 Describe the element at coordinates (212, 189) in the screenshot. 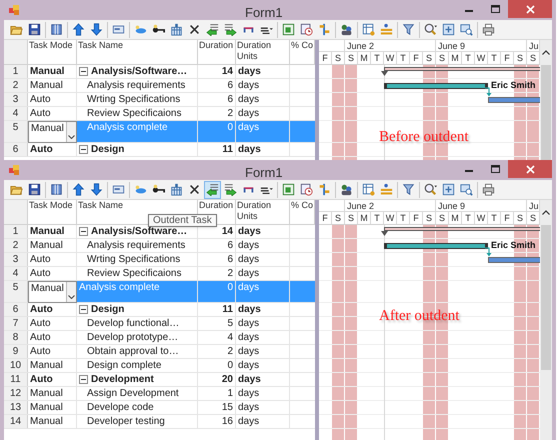

I see `outdent-button` at that location.